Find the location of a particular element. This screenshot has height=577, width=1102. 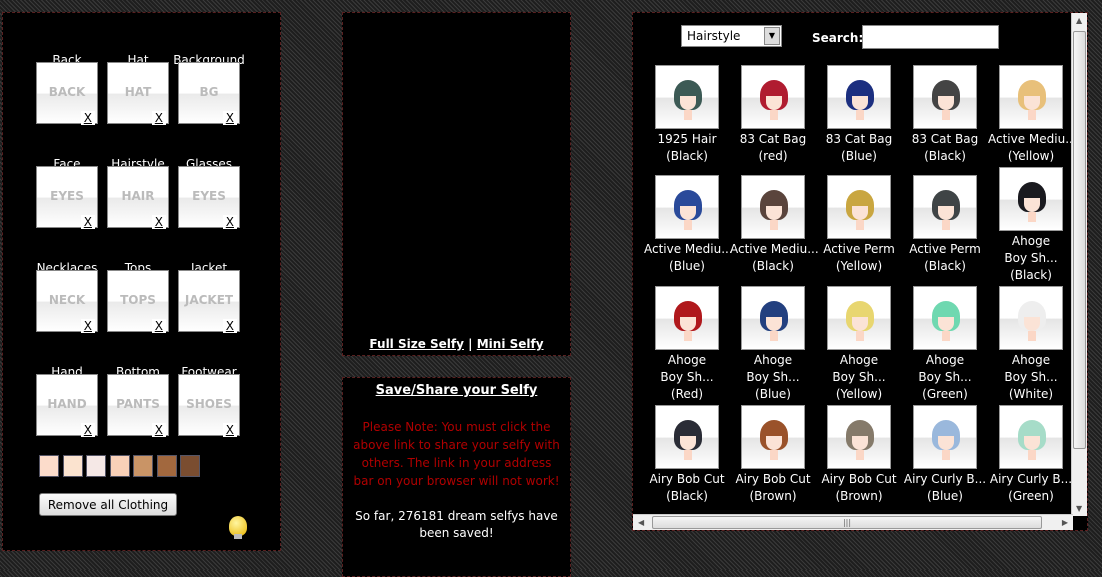

save-share-link: Save/Share your Selfy is located at coordinates (456, 390).